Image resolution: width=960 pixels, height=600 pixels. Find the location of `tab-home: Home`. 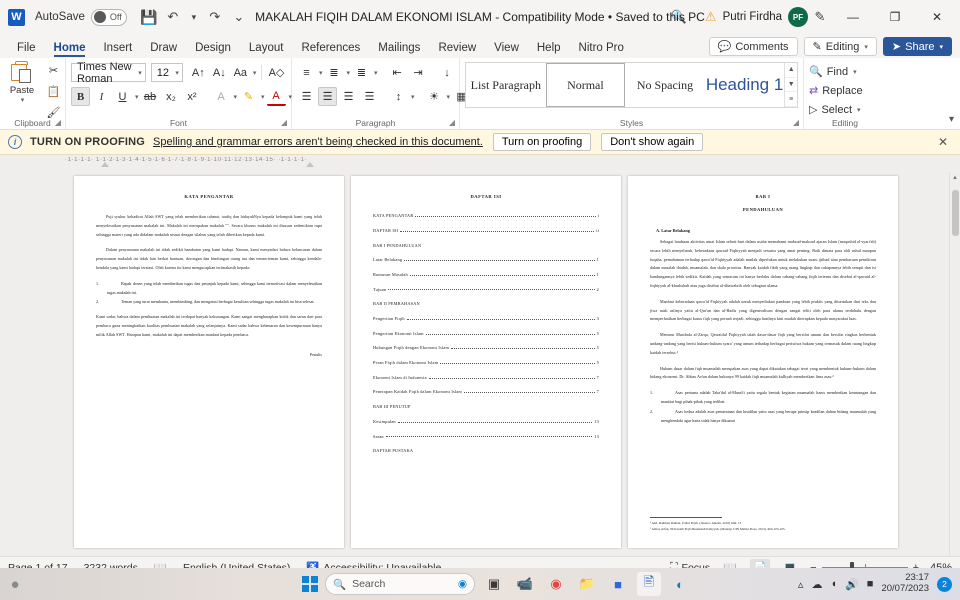

tab-home: Home is located at coordinates (70, 48).